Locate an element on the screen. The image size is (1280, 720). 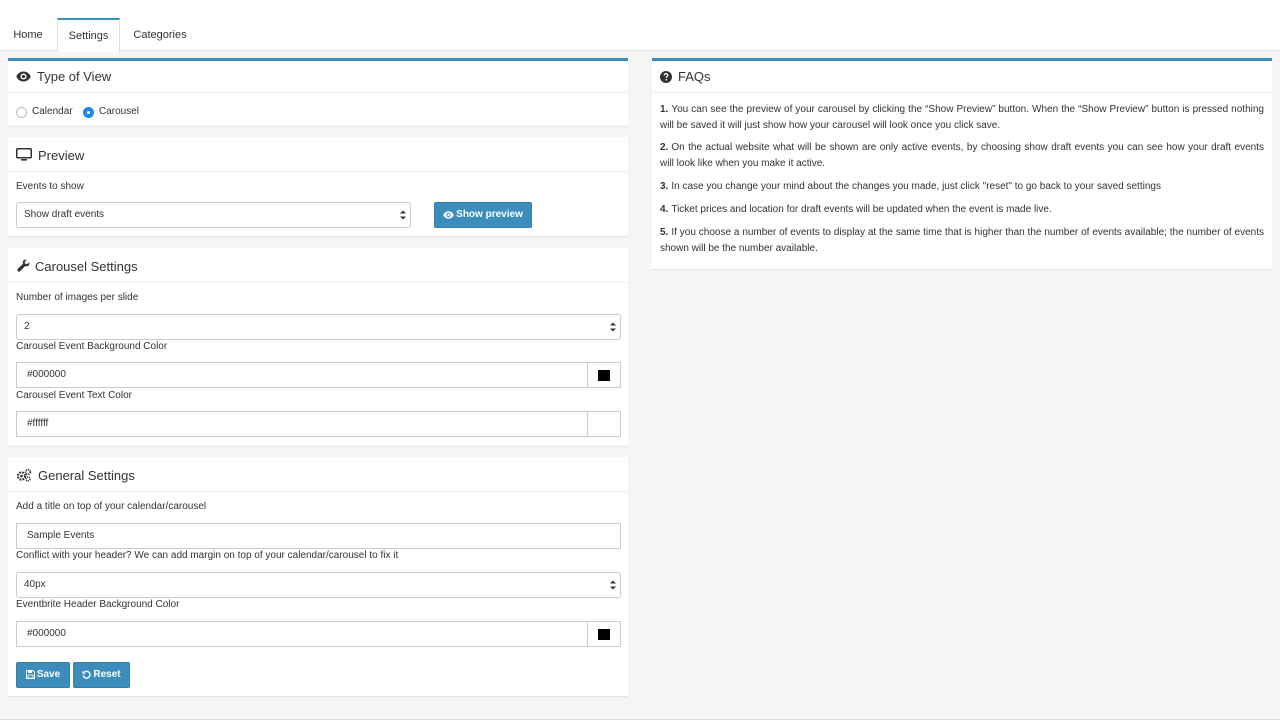
events-to-show-value: Show draft events is located at coordinates (64, 214).